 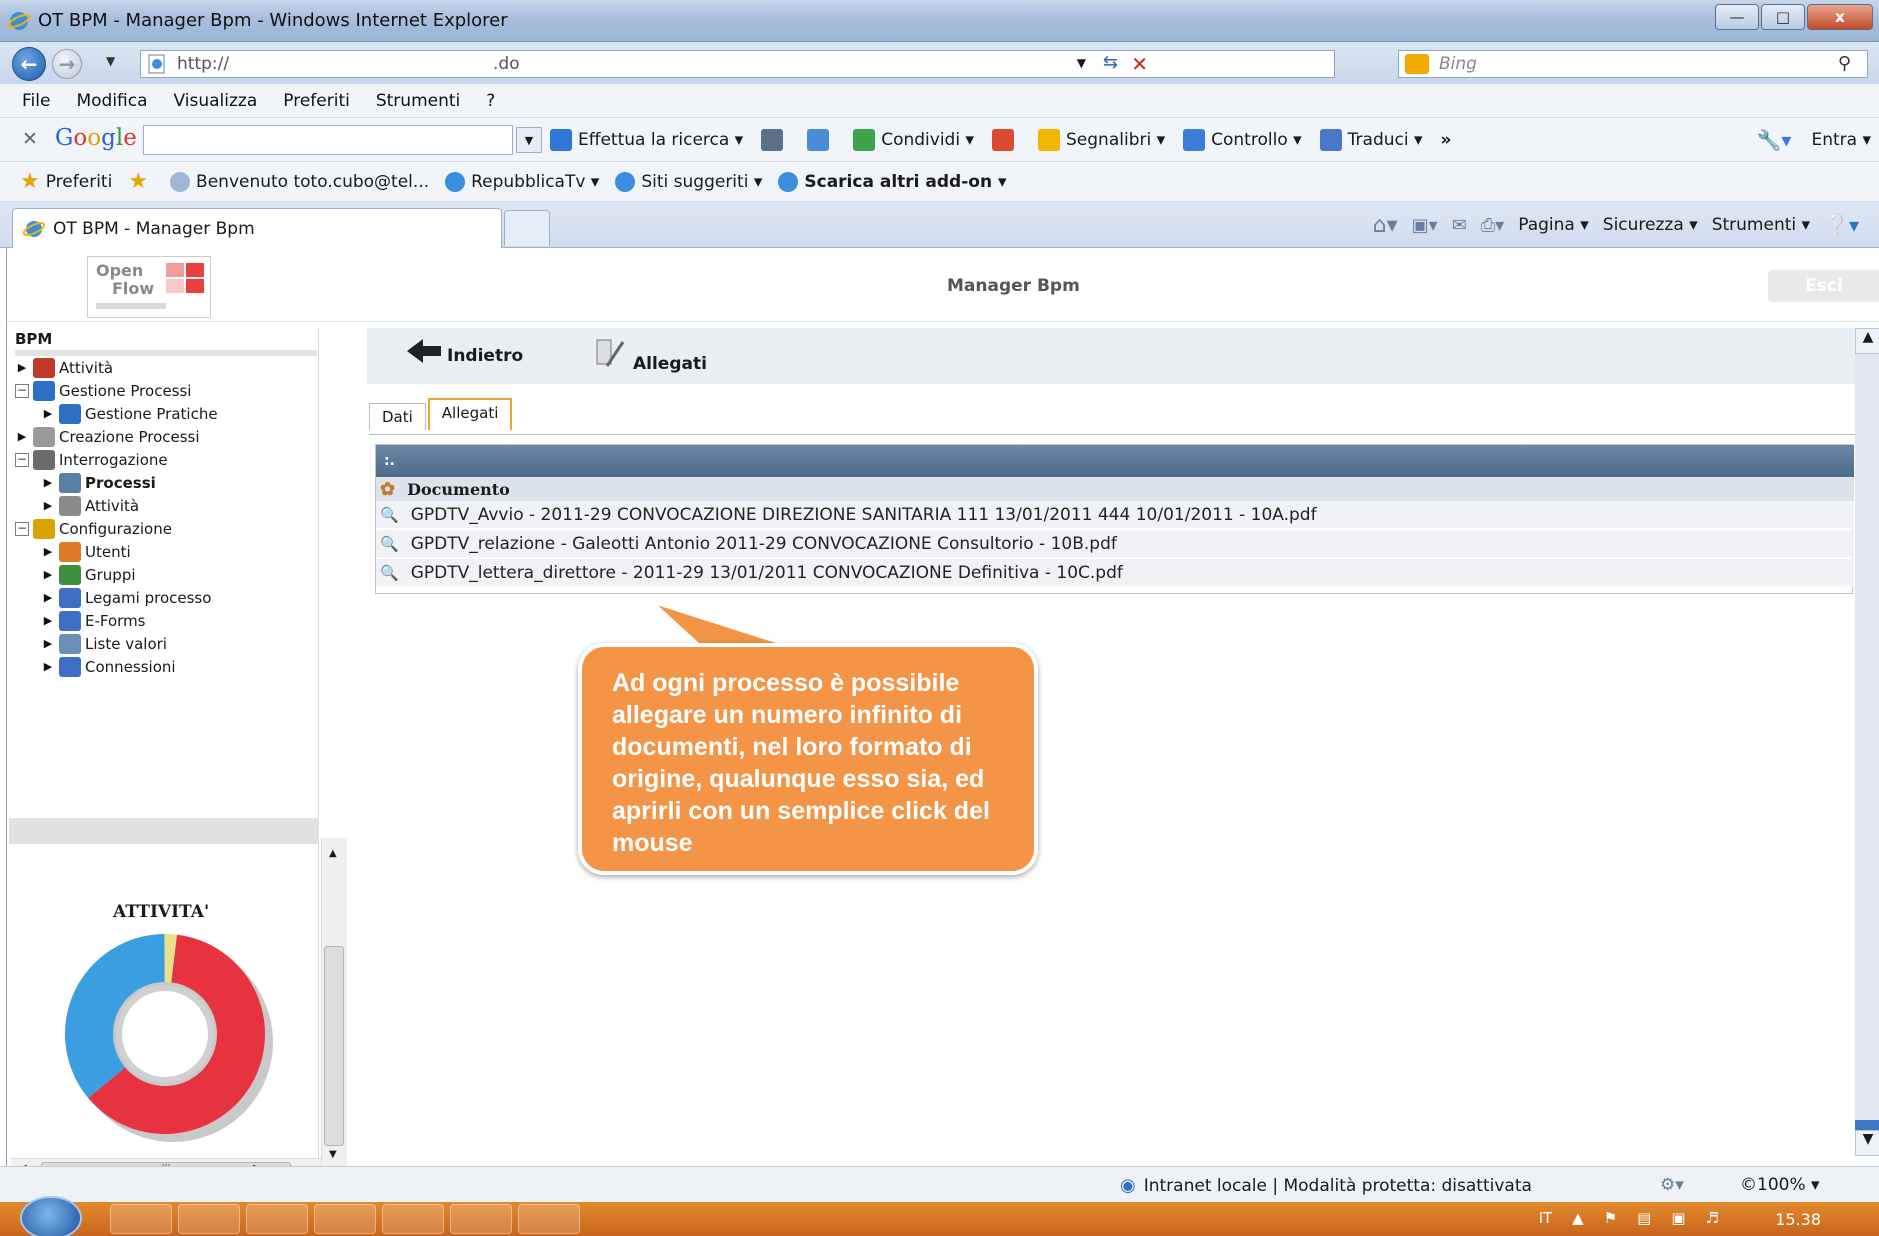 What do you see at coordinates (328, 140) in the screenshot?
I see `google-search-input` at bounding box center [328, 140].